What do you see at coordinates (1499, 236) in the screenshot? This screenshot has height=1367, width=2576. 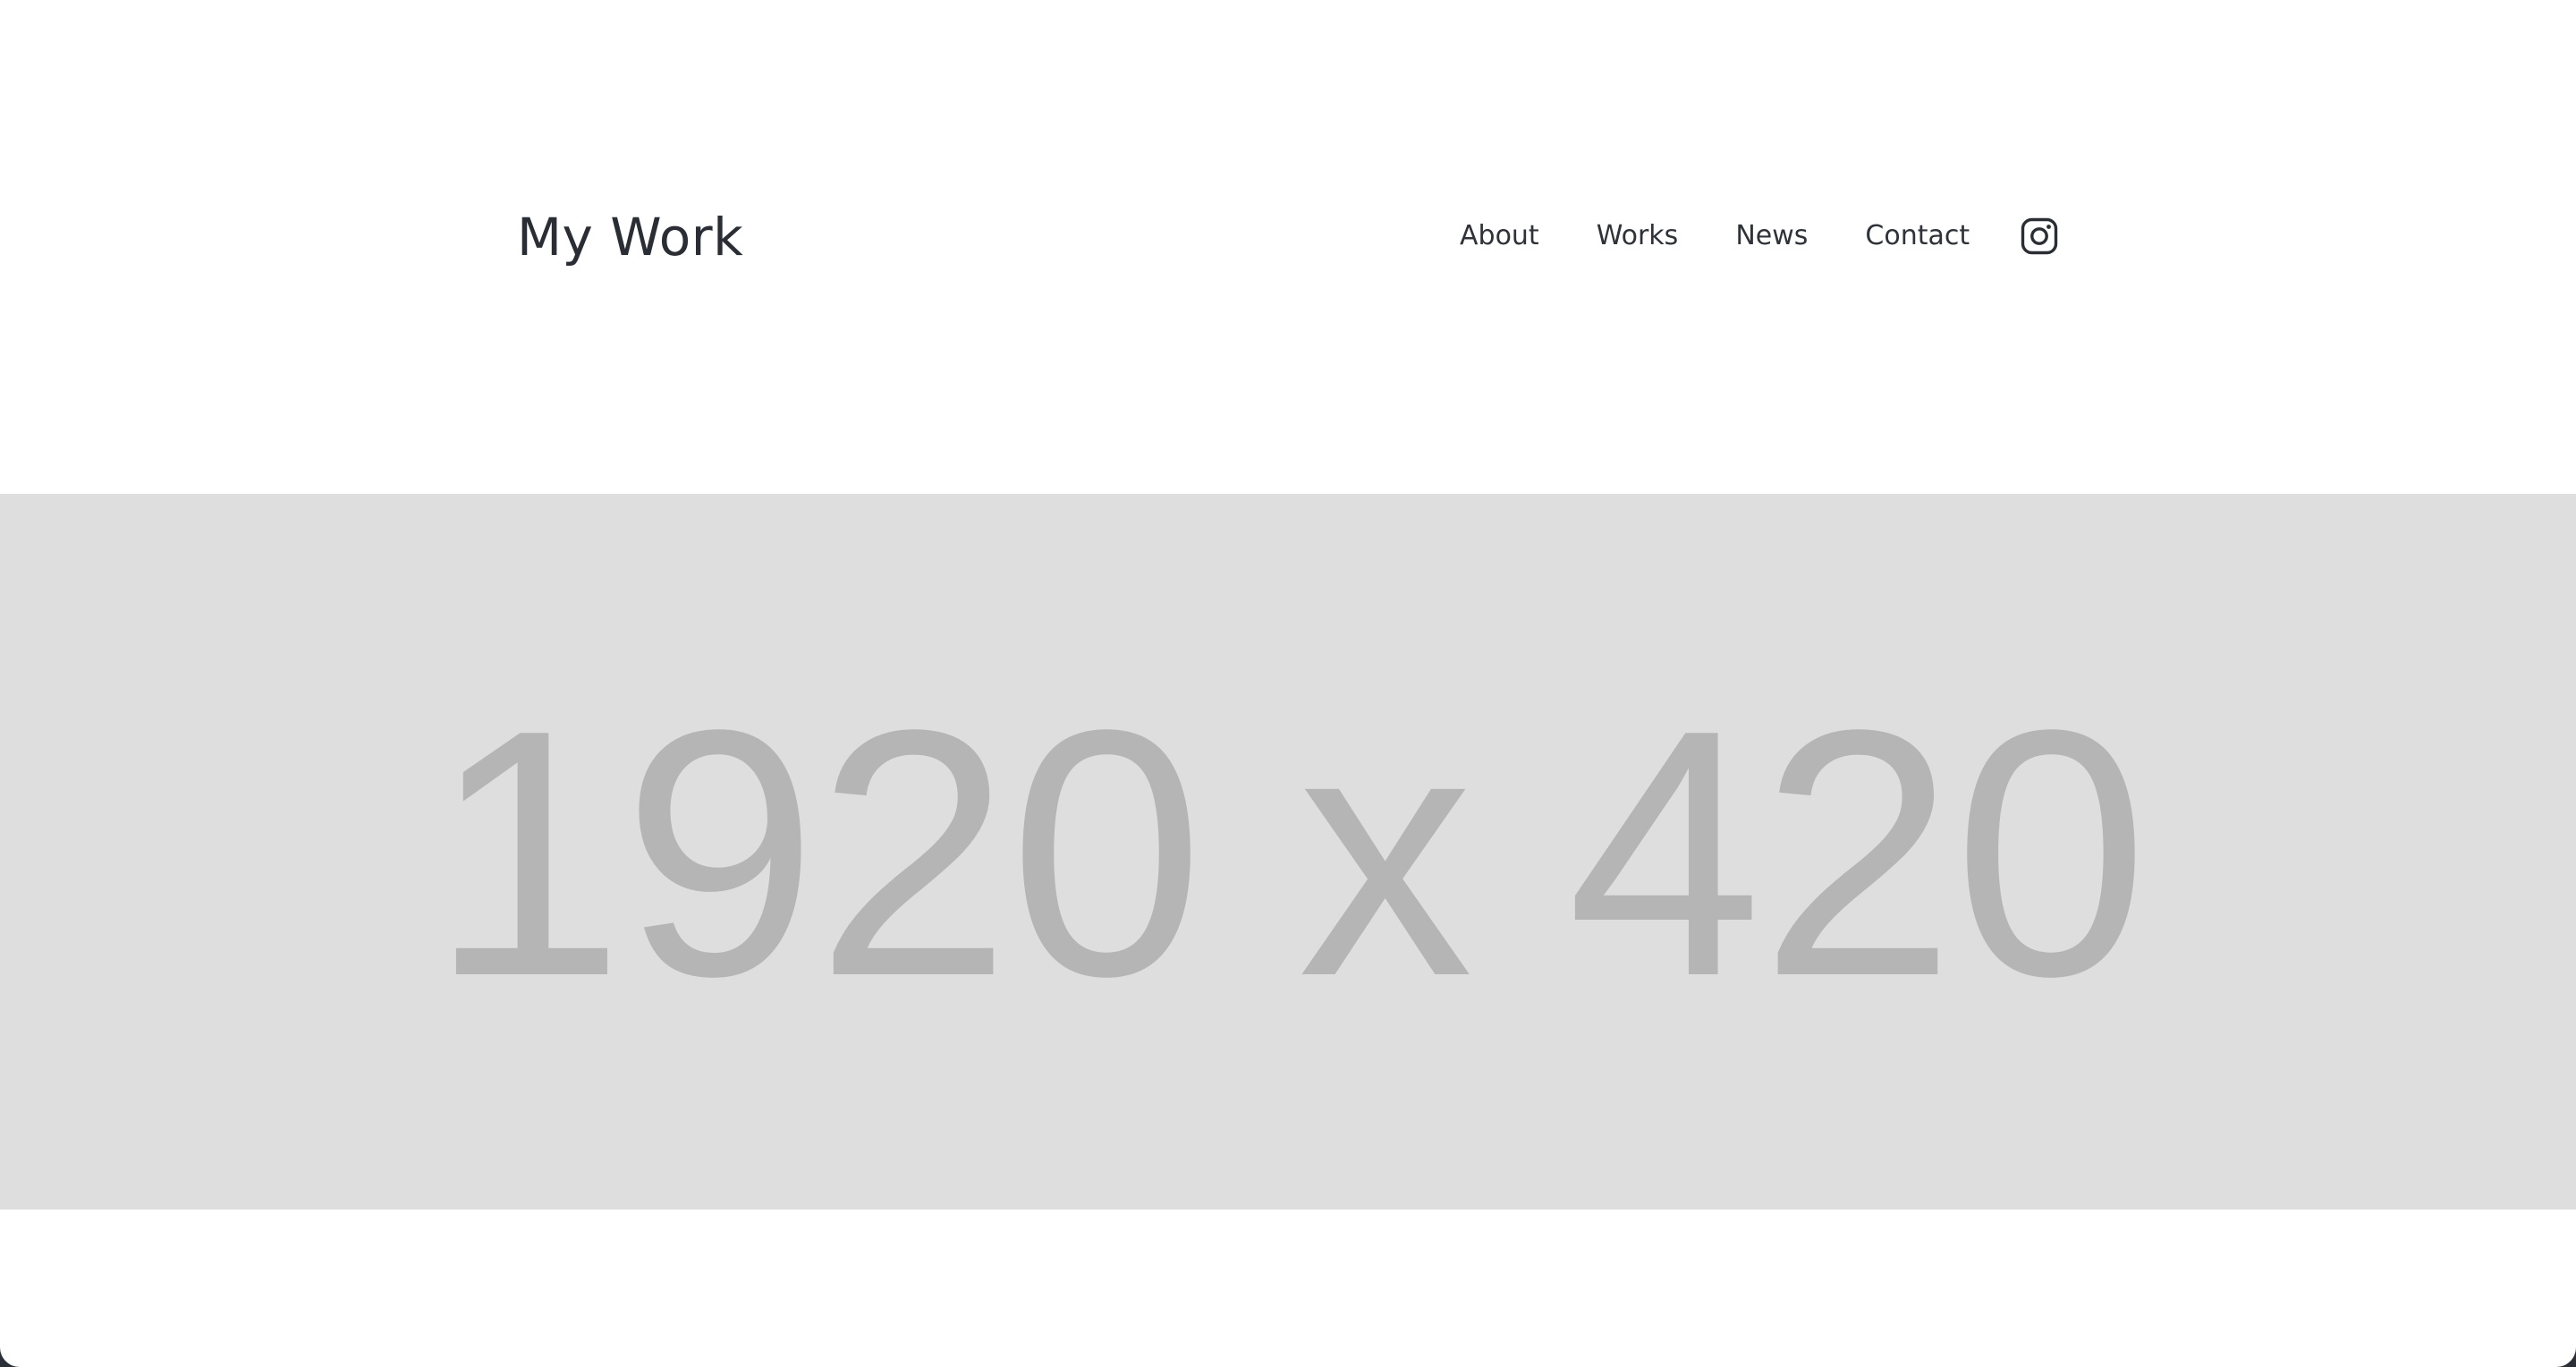 I see `nav-item-about: About` at bounding box center [1499, 236].